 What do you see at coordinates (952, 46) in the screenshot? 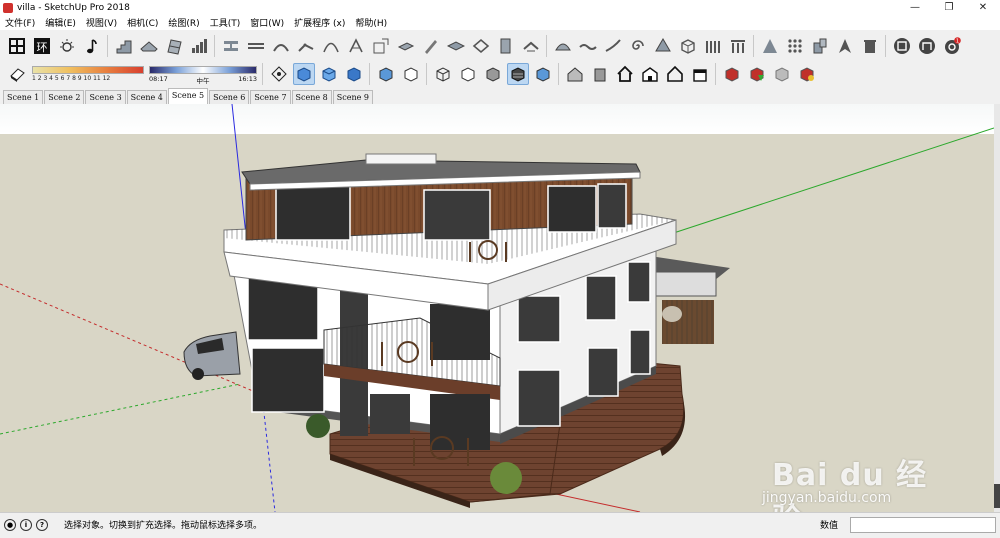
I see `notifications-button: 1` at bounding box center [952, 46].